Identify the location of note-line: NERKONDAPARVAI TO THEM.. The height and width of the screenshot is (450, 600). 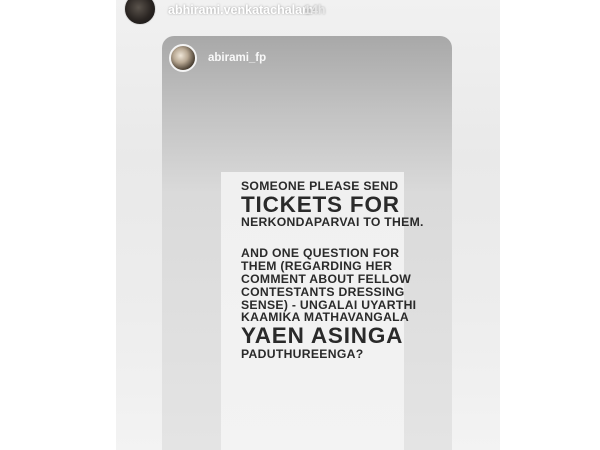
(332, 222).